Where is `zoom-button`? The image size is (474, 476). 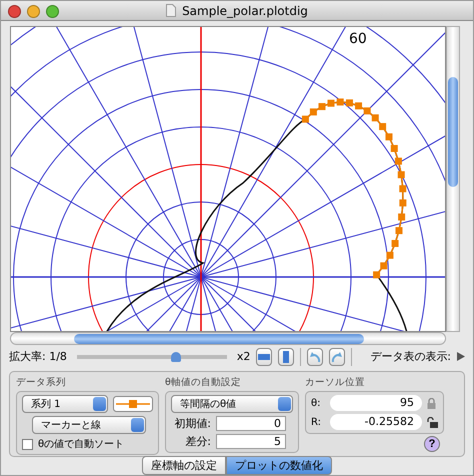
zoom-button is located at coordinates (52, 11).